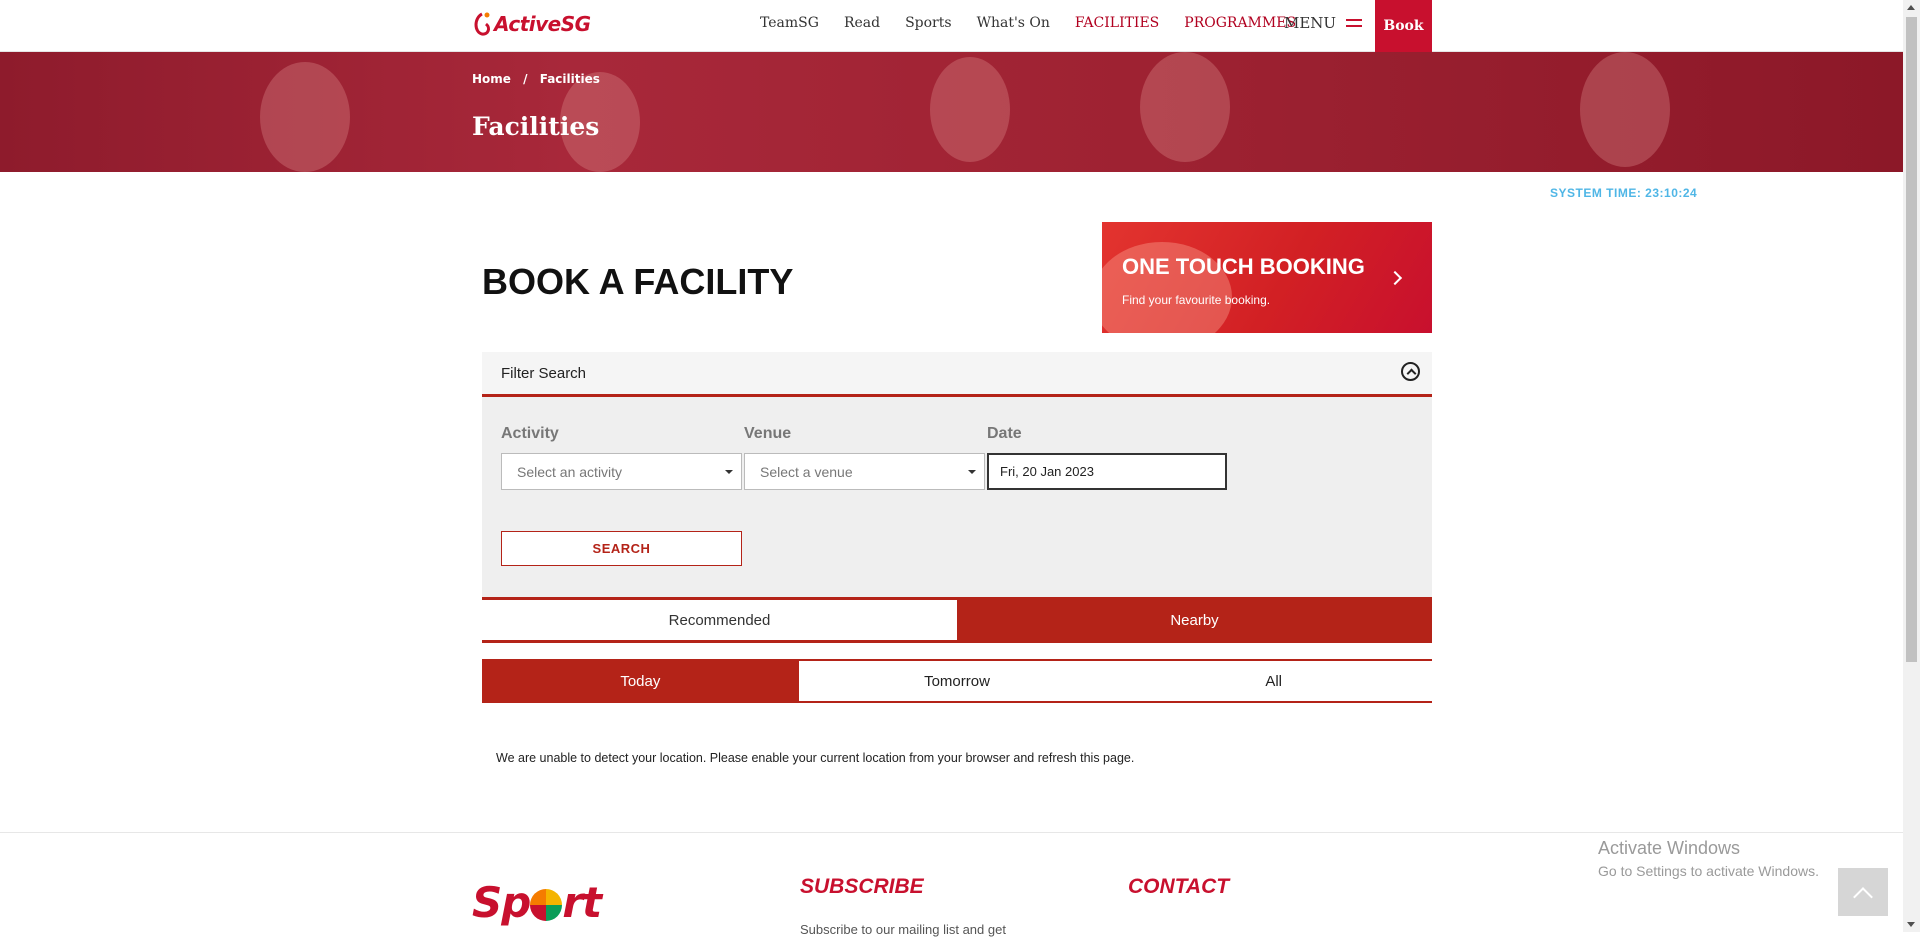  What do you see at coordinates (864, 471) in the screenshot?
I see `venue-select: Select a venue` at bounding box center [864, 471].